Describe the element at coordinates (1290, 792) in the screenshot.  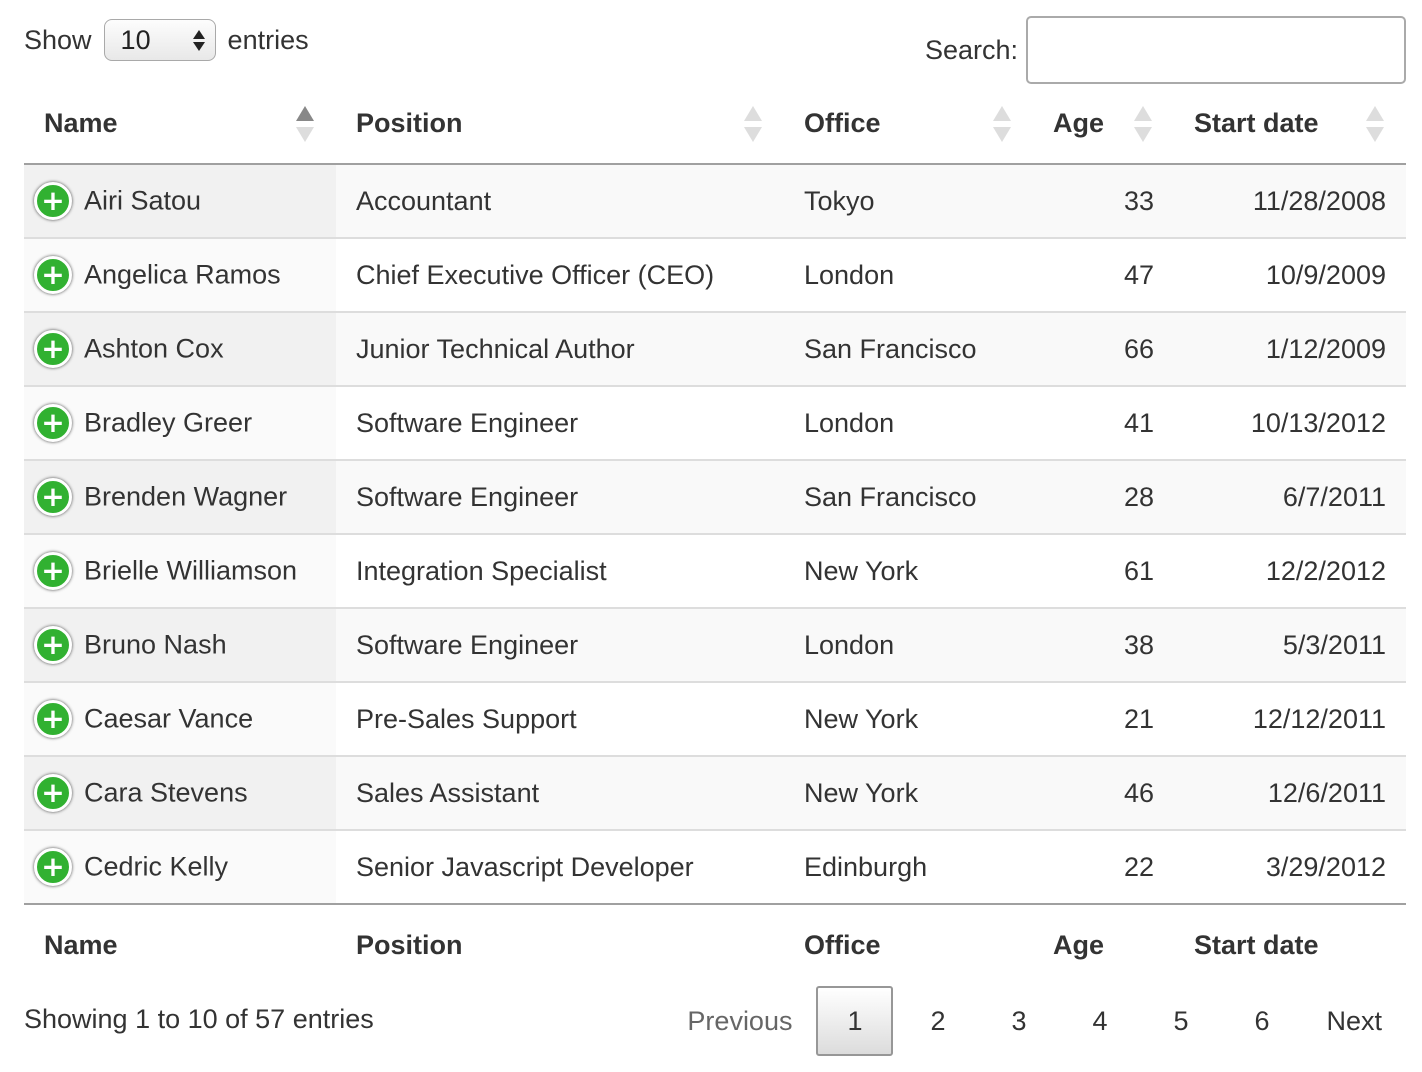
I see `cell-start-date: 12/6/2011` at that location.